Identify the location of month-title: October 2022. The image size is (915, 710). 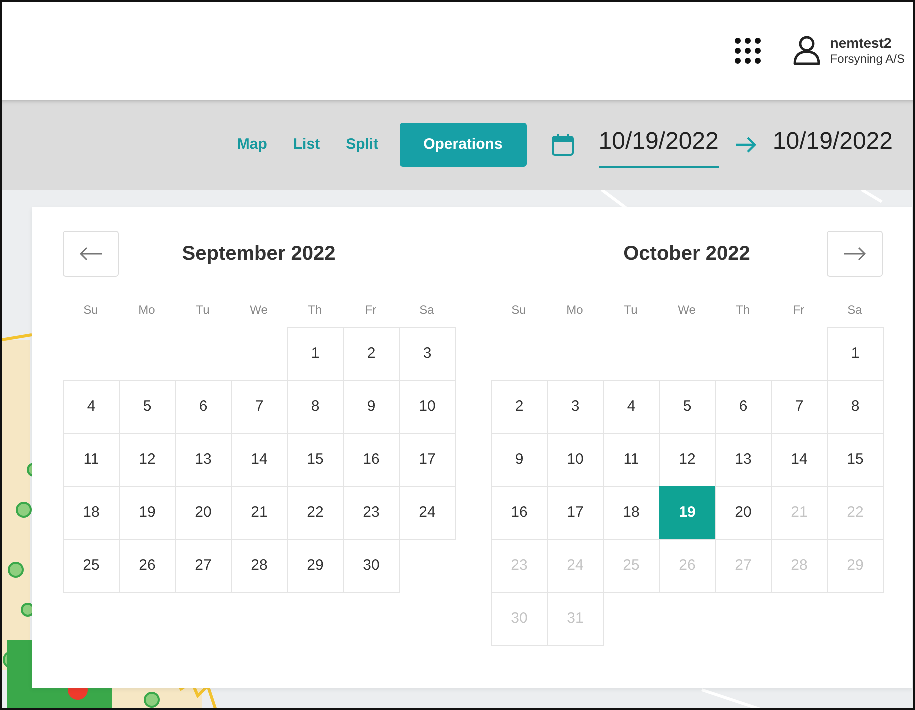
(687, 254).